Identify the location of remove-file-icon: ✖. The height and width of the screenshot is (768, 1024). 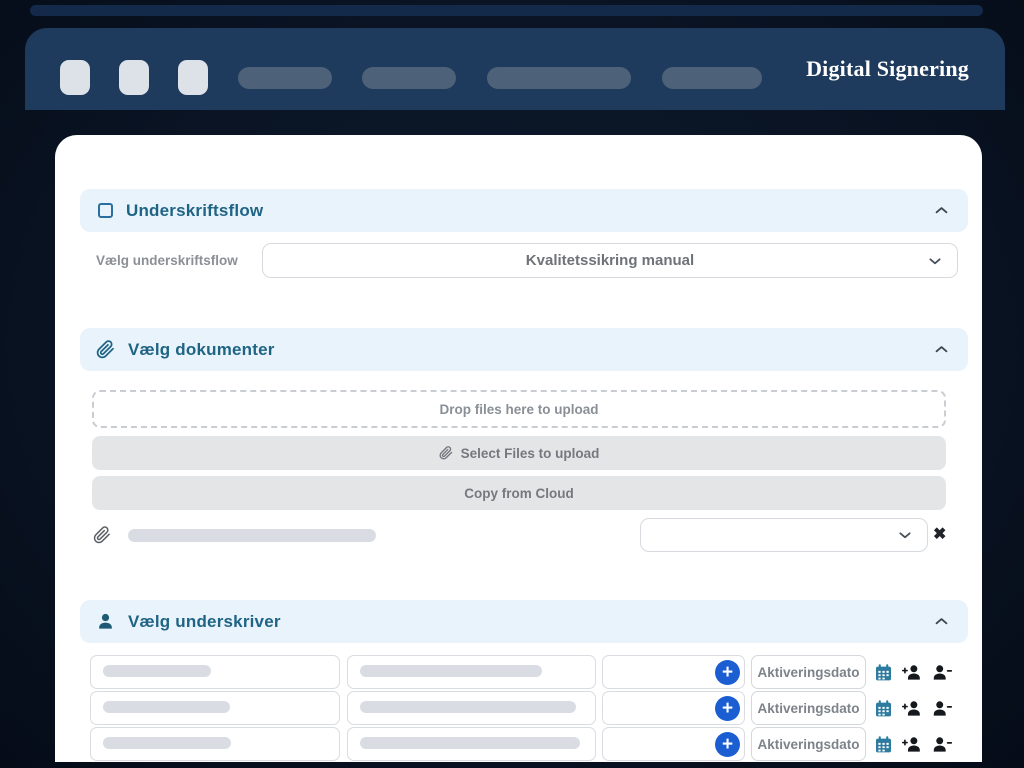
(939, 534).